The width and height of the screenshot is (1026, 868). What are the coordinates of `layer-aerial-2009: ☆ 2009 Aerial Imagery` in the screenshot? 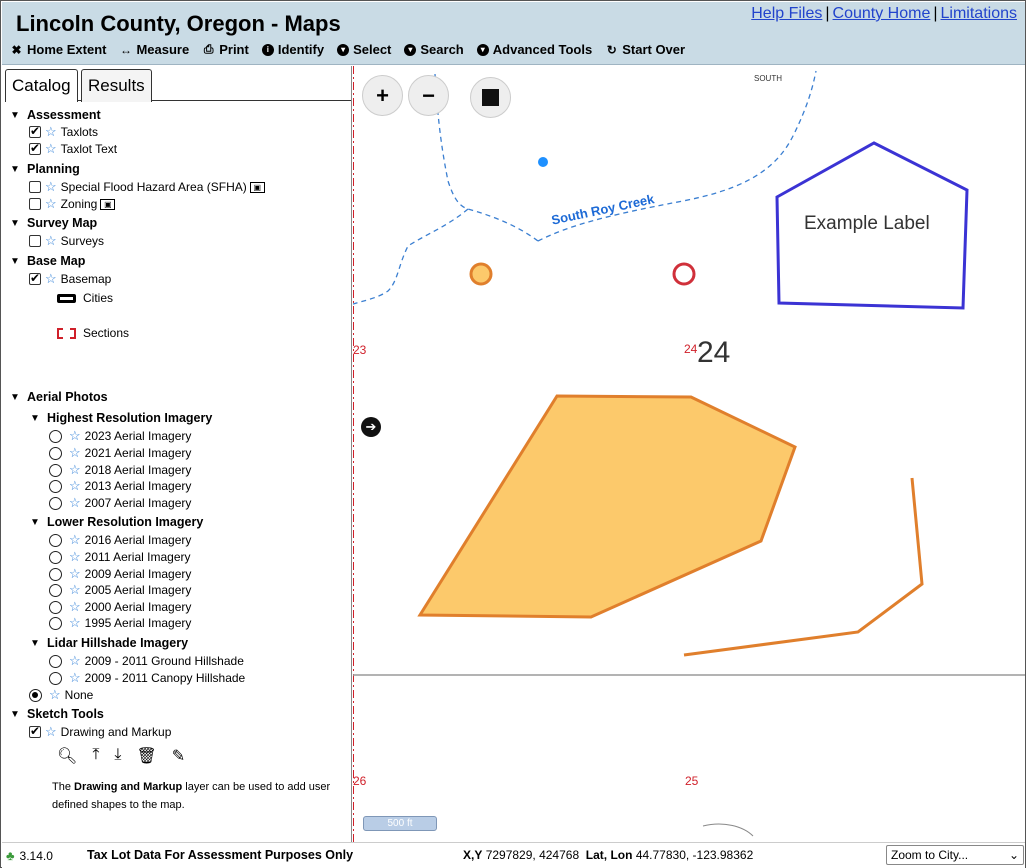 It's located at (120, 574).